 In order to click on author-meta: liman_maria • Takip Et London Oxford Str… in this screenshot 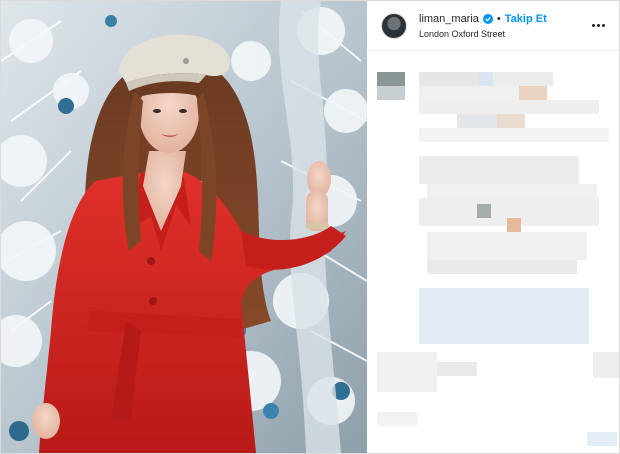, I will do `click(483, 26)`.